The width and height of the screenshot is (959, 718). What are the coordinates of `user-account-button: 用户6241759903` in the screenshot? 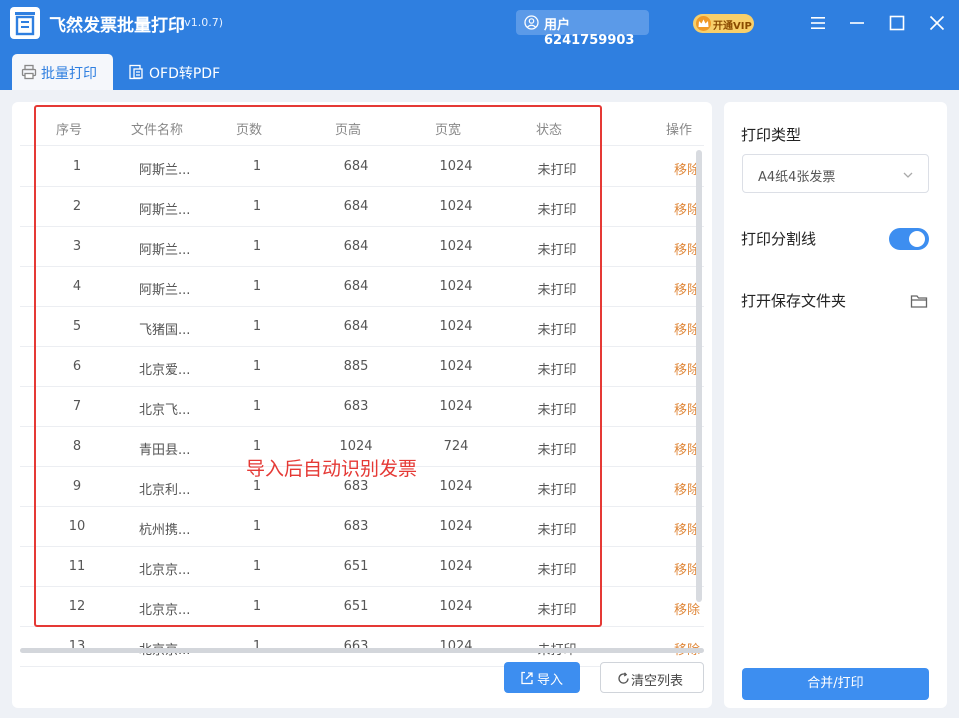 It's located at (582, 29).